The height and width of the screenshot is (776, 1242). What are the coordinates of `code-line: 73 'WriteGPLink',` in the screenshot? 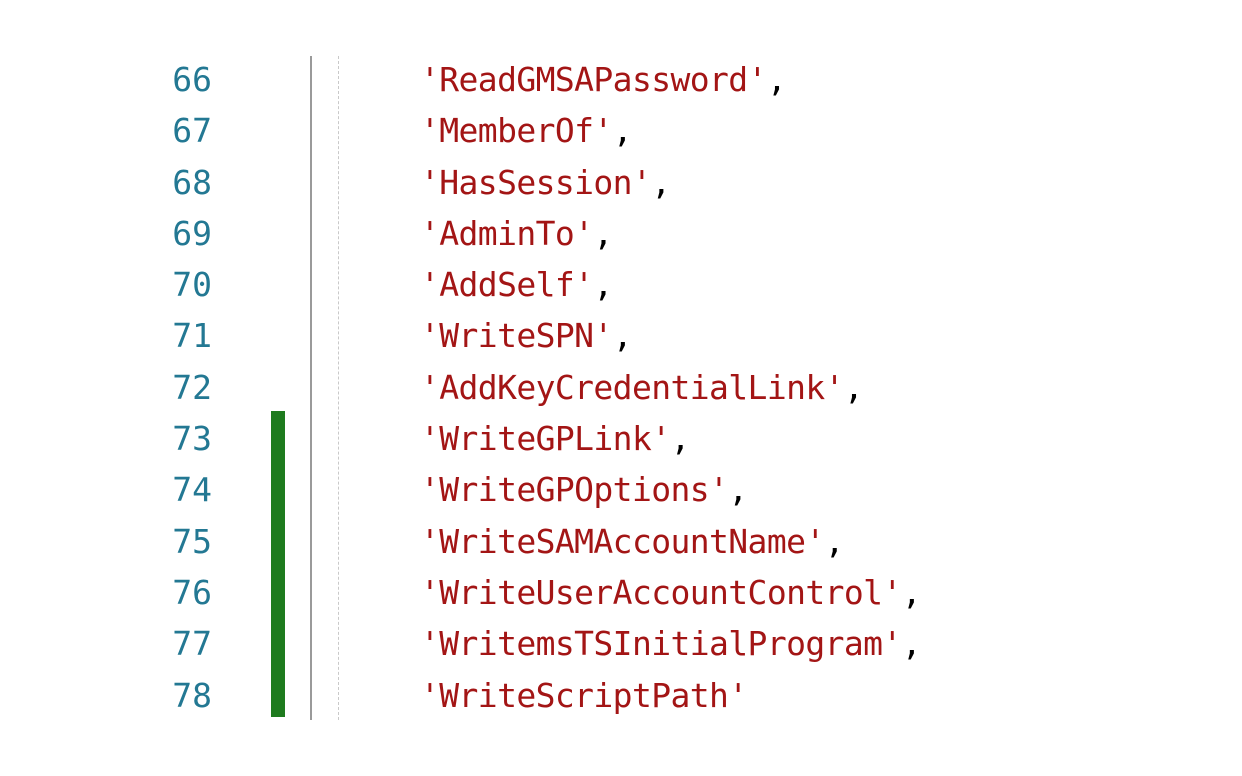 It's located at (640, 438).